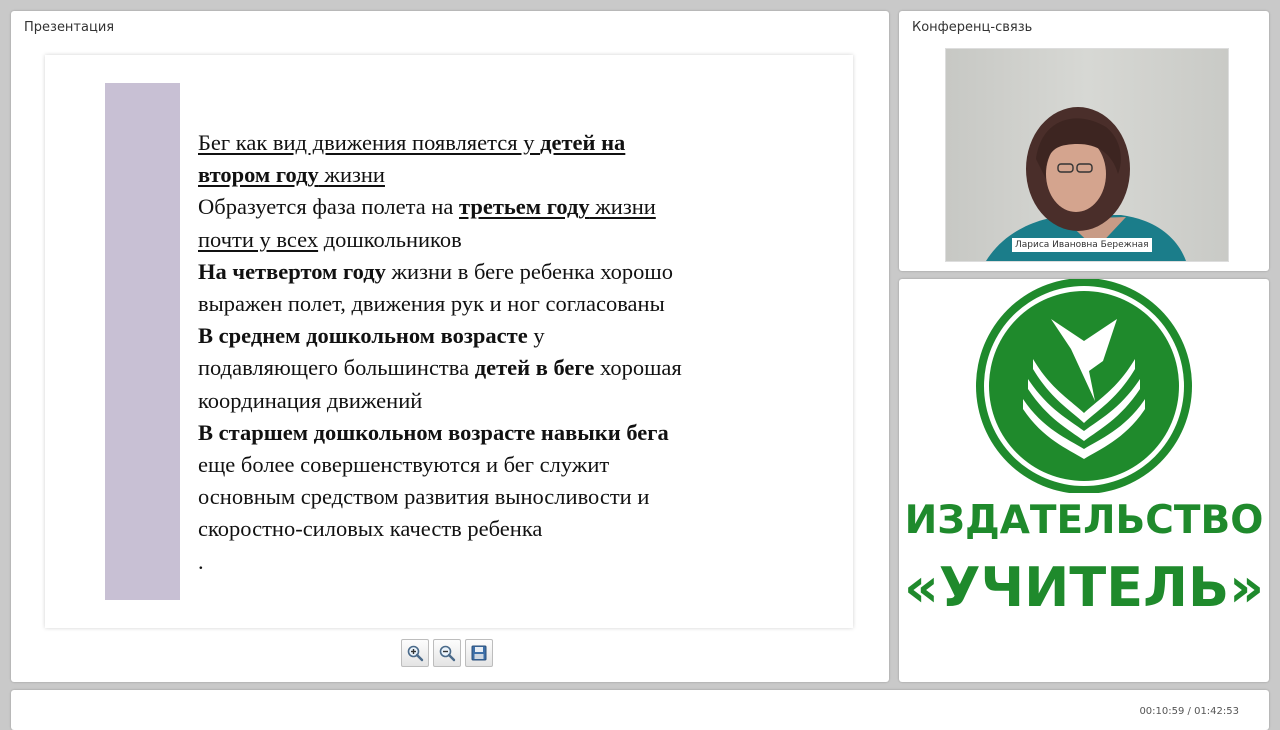 The height and width of the screenshot is (730, 1280). Describe the element at coordinates (1082, 245) in the screenshot. I see `participant-name-label: Лариса Ивановна Бережная` at that location.